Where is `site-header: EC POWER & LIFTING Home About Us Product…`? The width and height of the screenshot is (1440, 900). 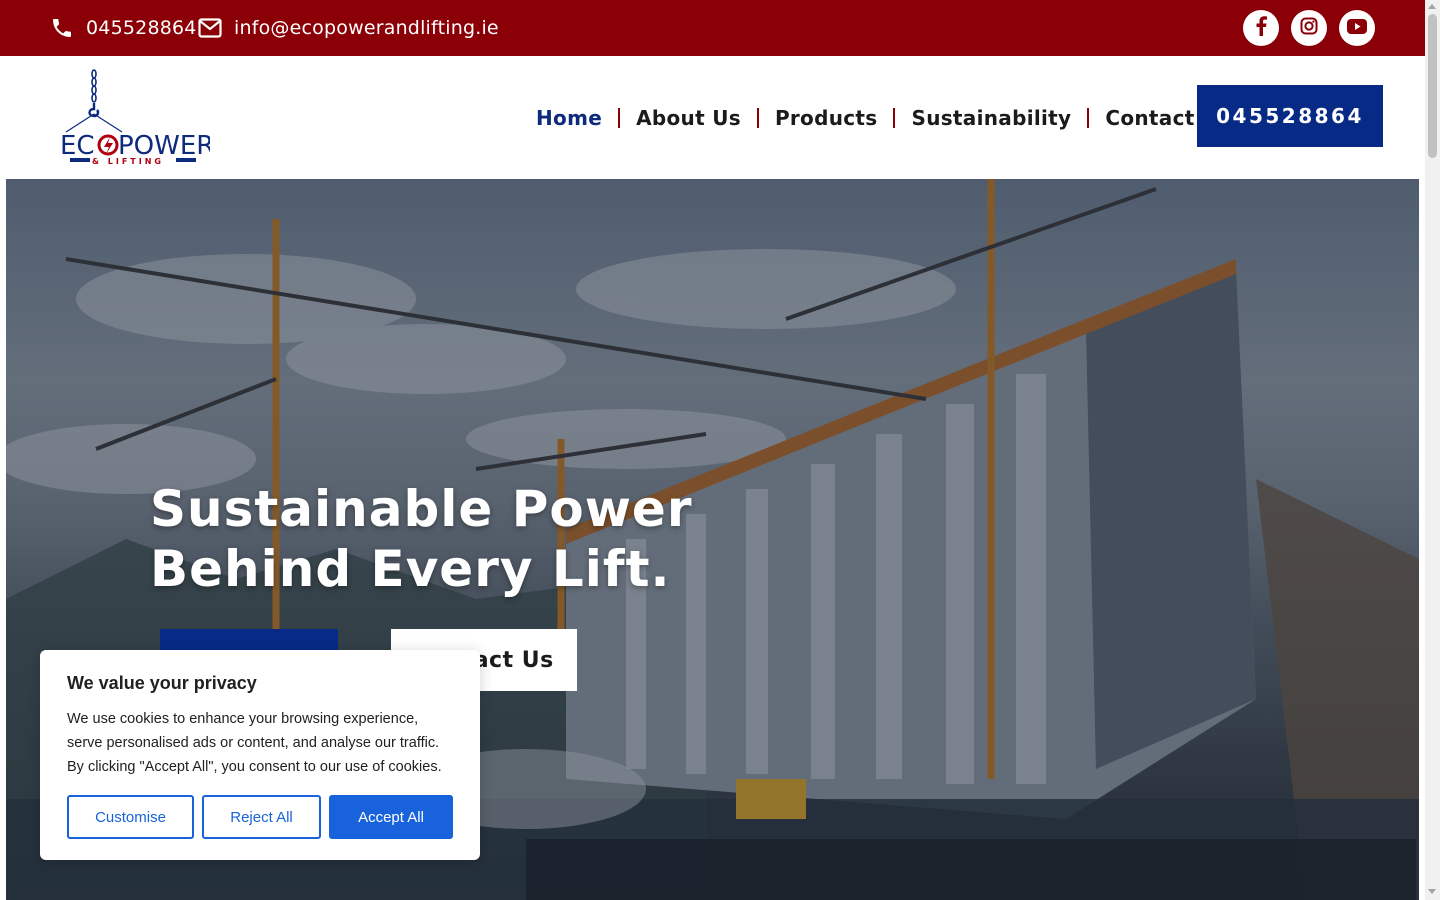
site-header: EC POWER & LIFTING Home About Us Product… is located at coordinates (712, 117).